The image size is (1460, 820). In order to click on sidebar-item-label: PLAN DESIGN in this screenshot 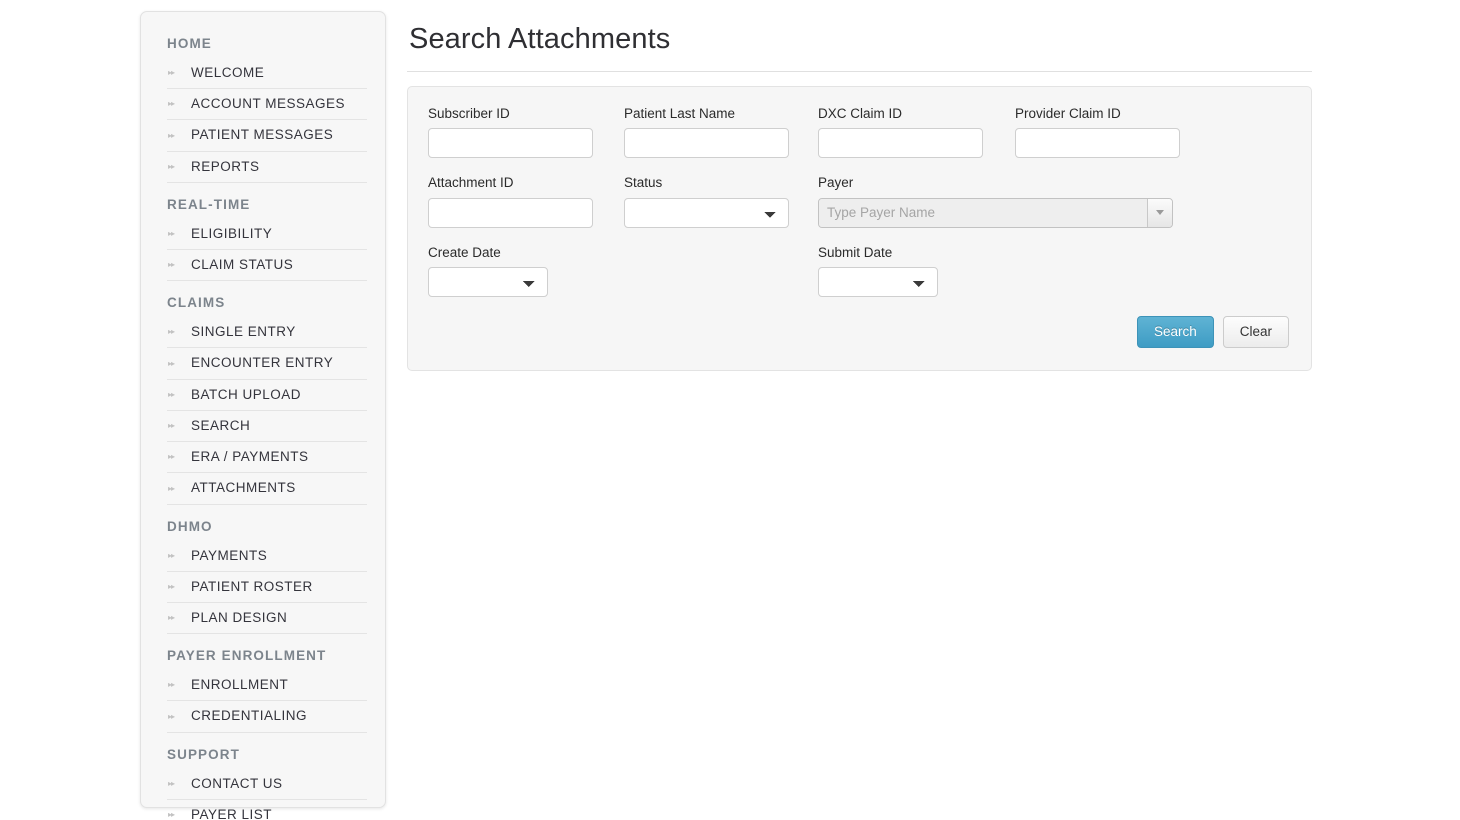, I will do `click(239, 617)`.